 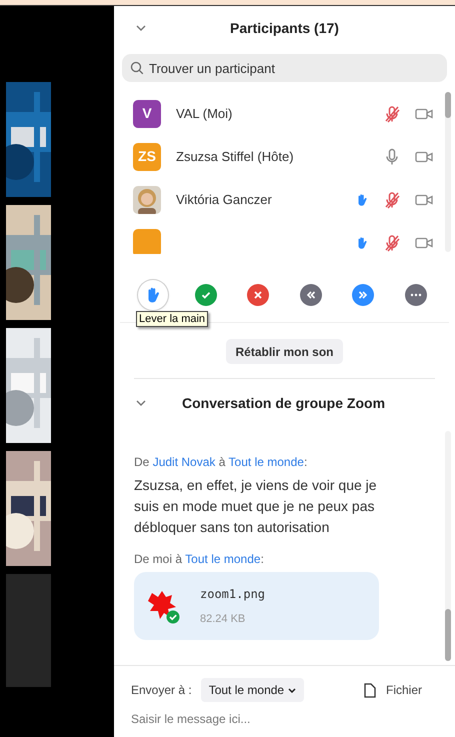 What do you see at coordinates (252, 690) in the screenshot?
I see `recipient-dropdown: Tout le monde` at bounding box center [252, 690].